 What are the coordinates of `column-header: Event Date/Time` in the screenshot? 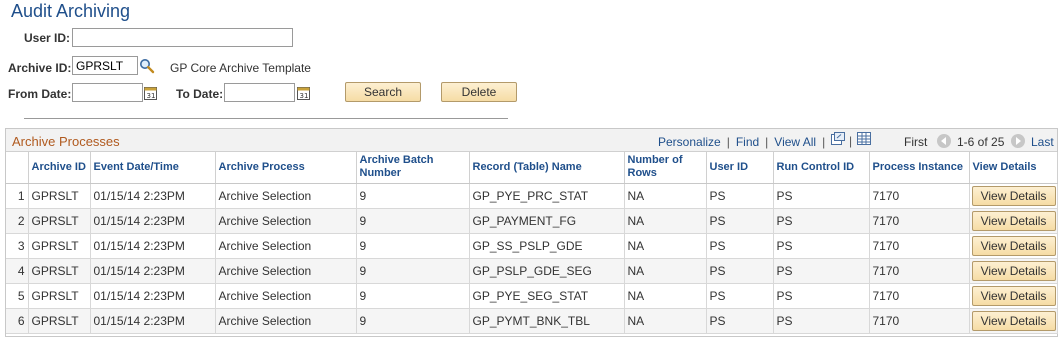 It's located at (153, 168).